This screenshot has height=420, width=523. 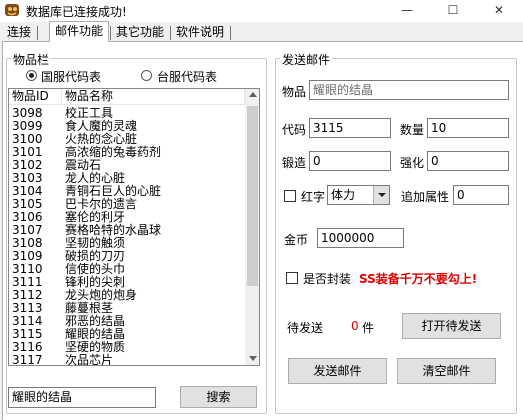 I want to click on window-title: 数据库已连接成功!, so click(x=76, y=12).